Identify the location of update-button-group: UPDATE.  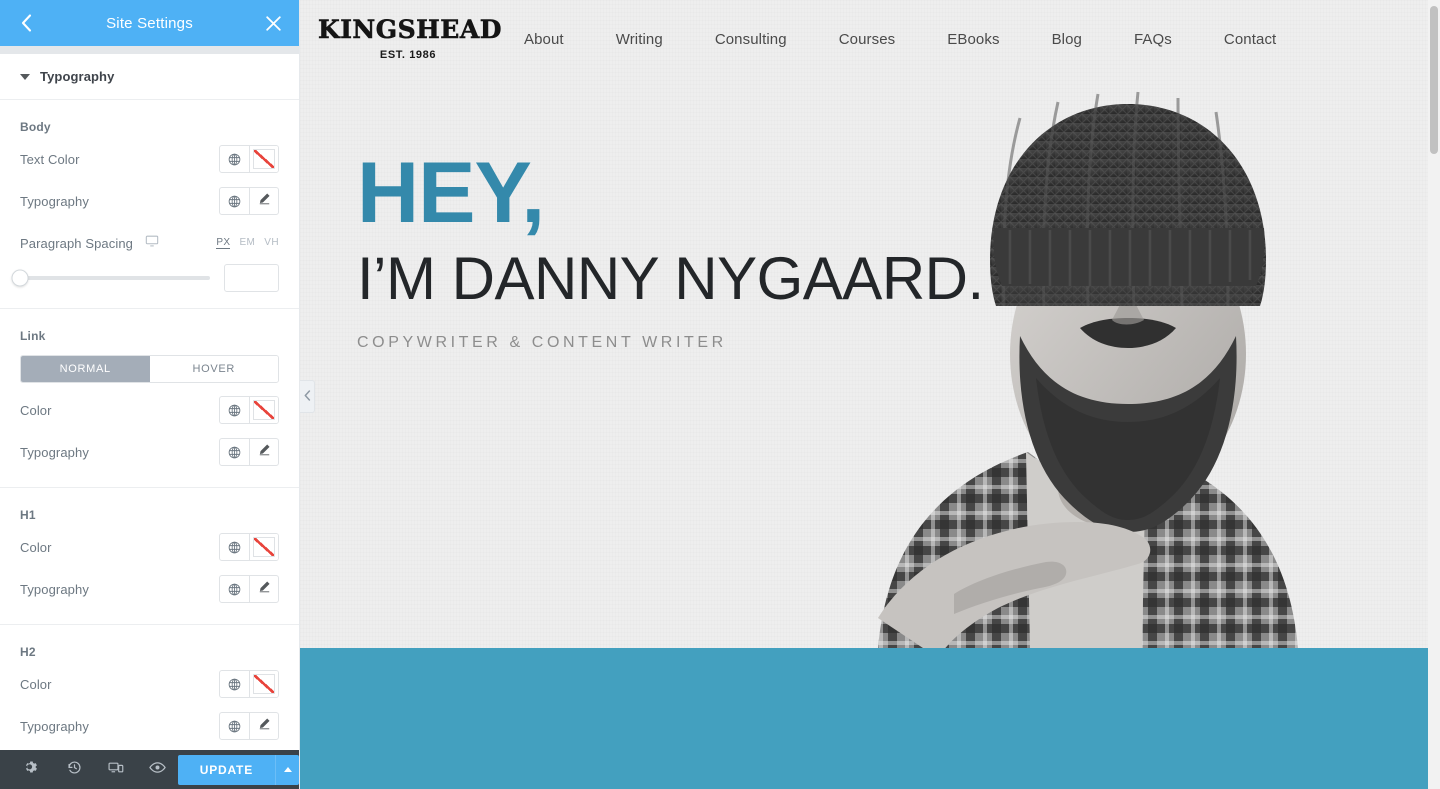
(238, 769).